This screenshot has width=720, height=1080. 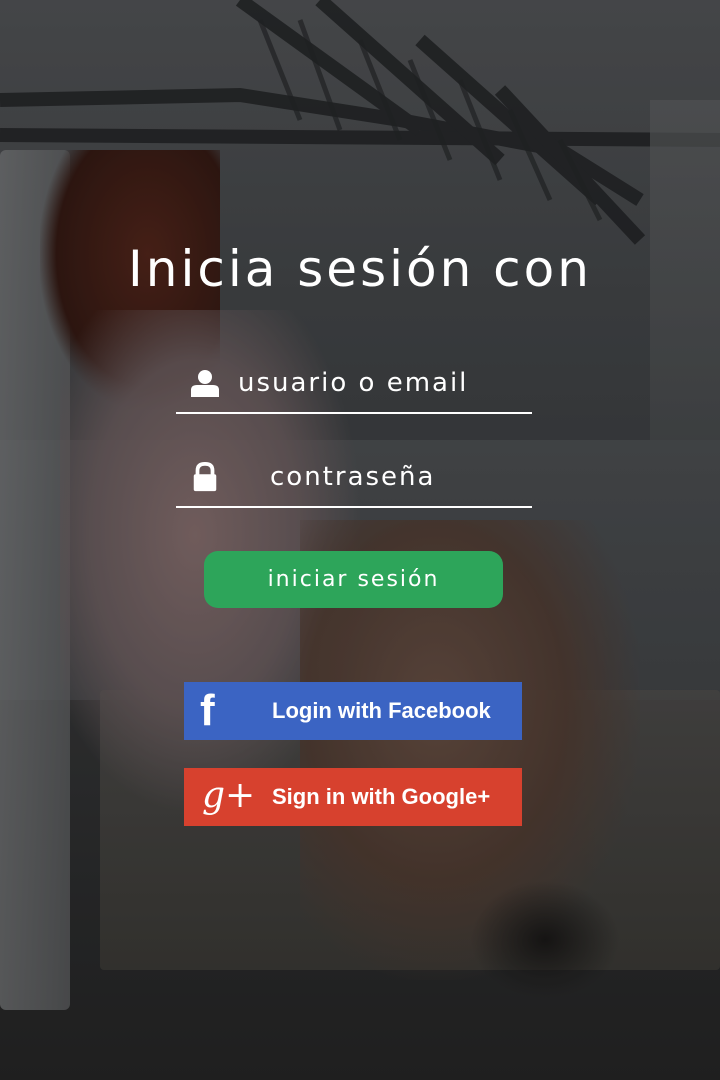 I want to click on google-signin-label: Sign in with Google+, so click(x=381, y=796).